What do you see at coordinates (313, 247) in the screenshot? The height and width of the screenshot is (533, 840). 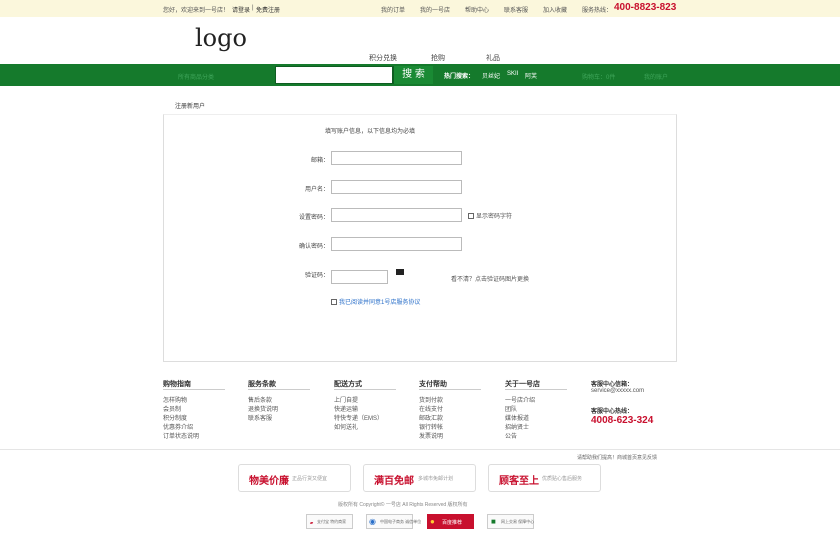 I see `confirm-password-label: 确认密码：` at bounding box center [313, 247].